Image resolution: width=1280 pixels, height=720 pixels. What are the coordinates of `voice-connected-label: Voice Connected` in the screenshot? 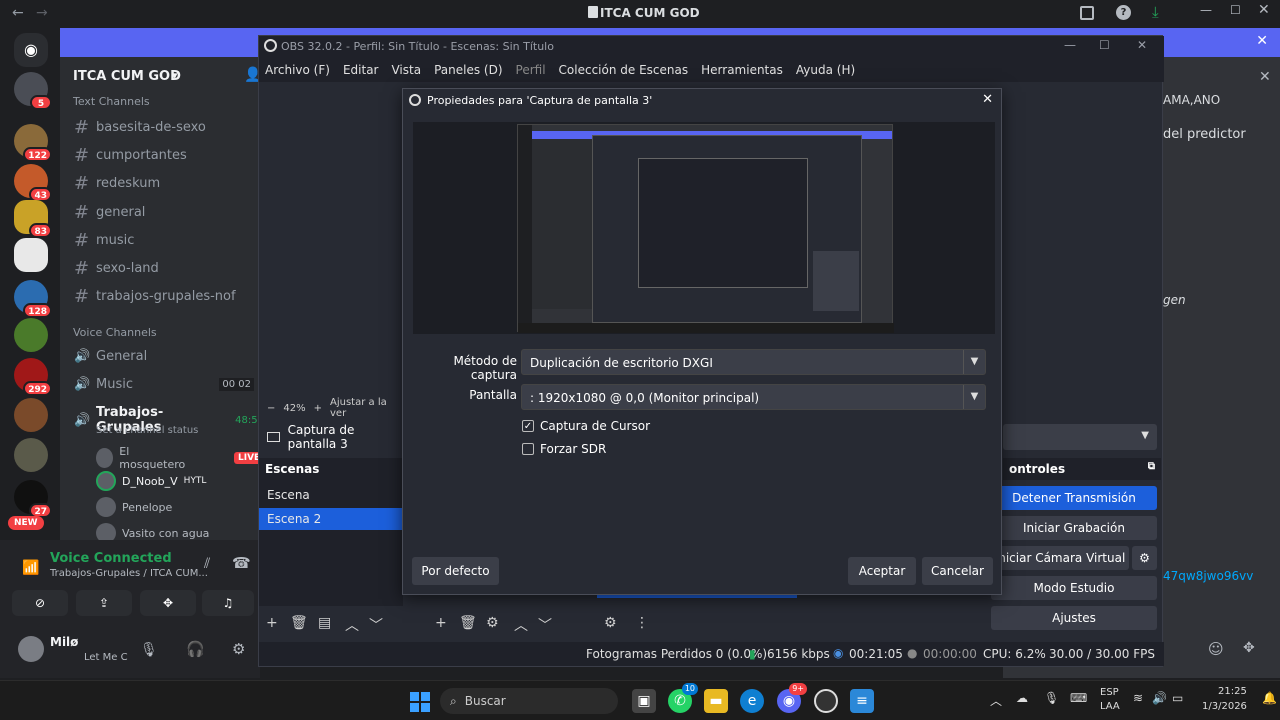 It's located at (111, 558).